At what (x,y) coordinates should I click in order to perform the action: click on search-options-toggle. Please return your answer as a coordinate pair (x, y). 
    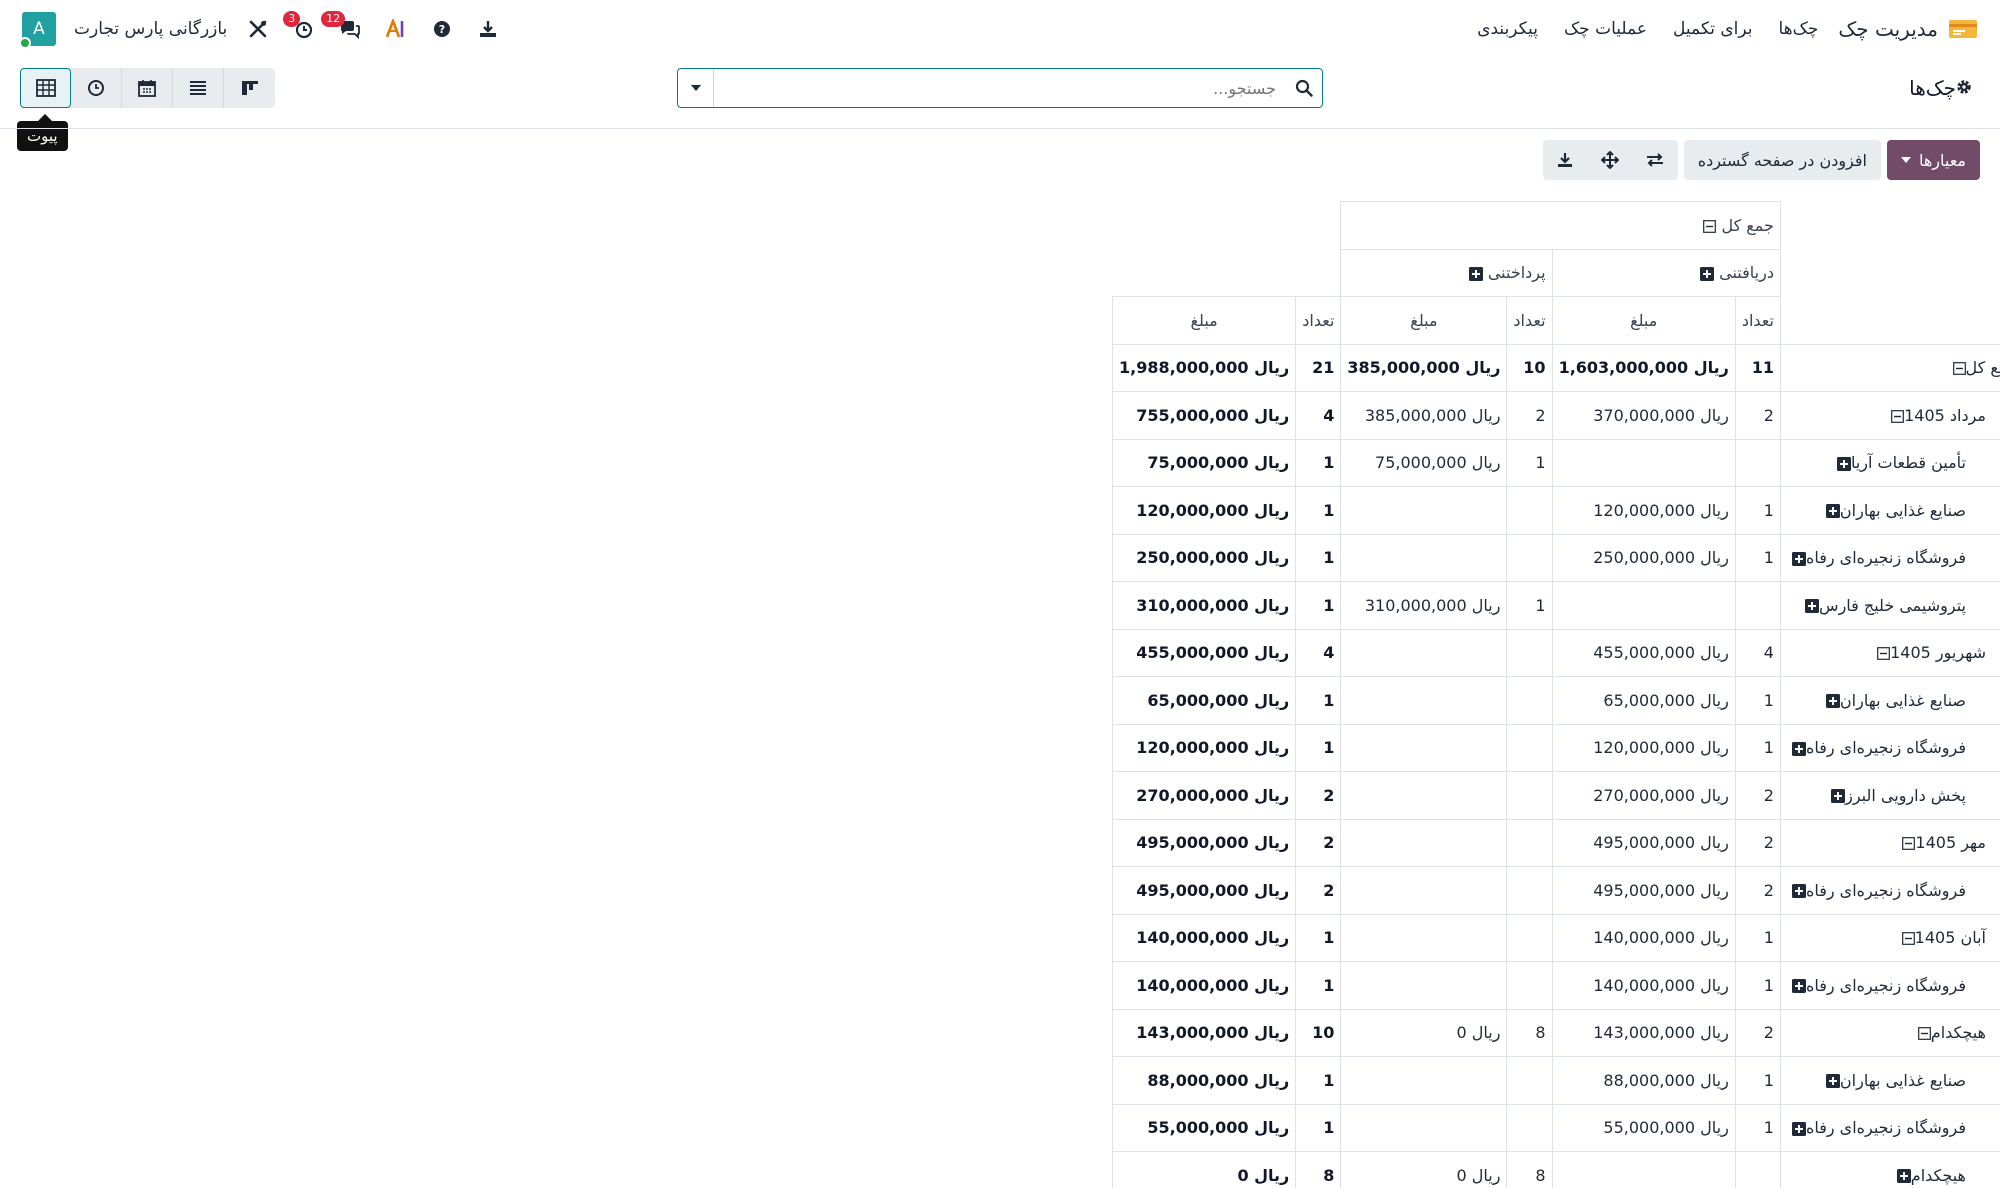
    Looking at the image, I should click on (696, 88).